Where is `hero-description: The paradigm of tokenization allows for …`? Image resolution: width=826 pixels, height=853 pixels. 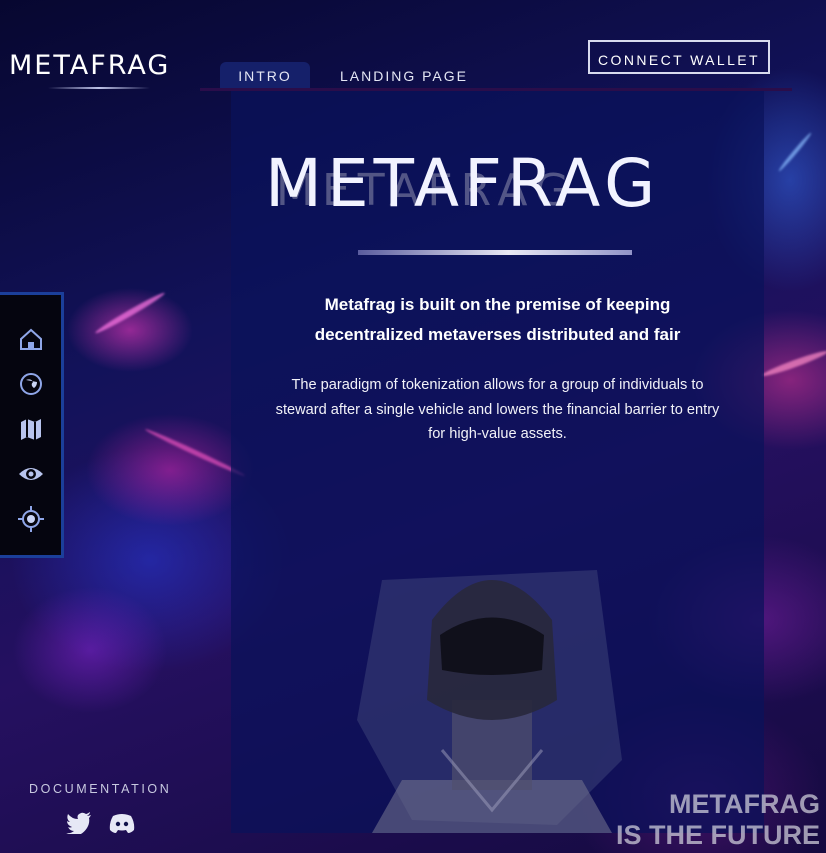
hero-description: The paradigm of tokenization allows for … is located at coordinates (497, 409).